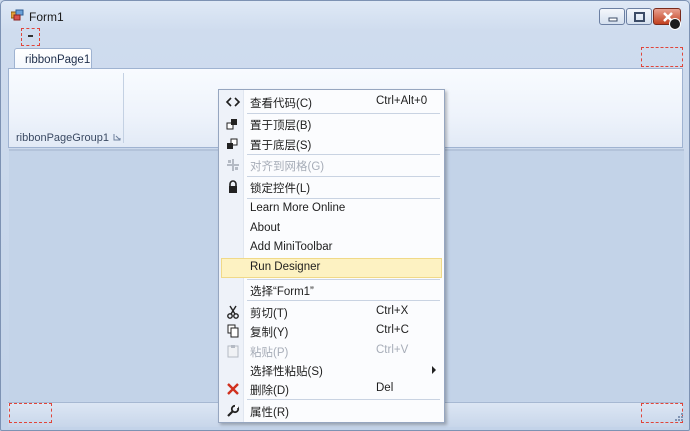 The image size is (690, 431). Describe the element at coordinates (17, 15) in the screenshot. I see `form-app-icon` at that location.